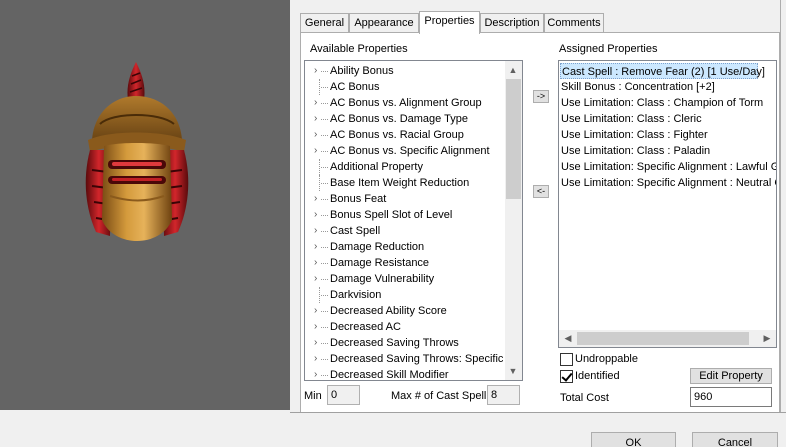 This screenshot has height=447, width=786. What do you see at coordinates (513, 70) in the screenshot?
I see `scroll-up-icon: ▲` at bounding box center [513, 70].